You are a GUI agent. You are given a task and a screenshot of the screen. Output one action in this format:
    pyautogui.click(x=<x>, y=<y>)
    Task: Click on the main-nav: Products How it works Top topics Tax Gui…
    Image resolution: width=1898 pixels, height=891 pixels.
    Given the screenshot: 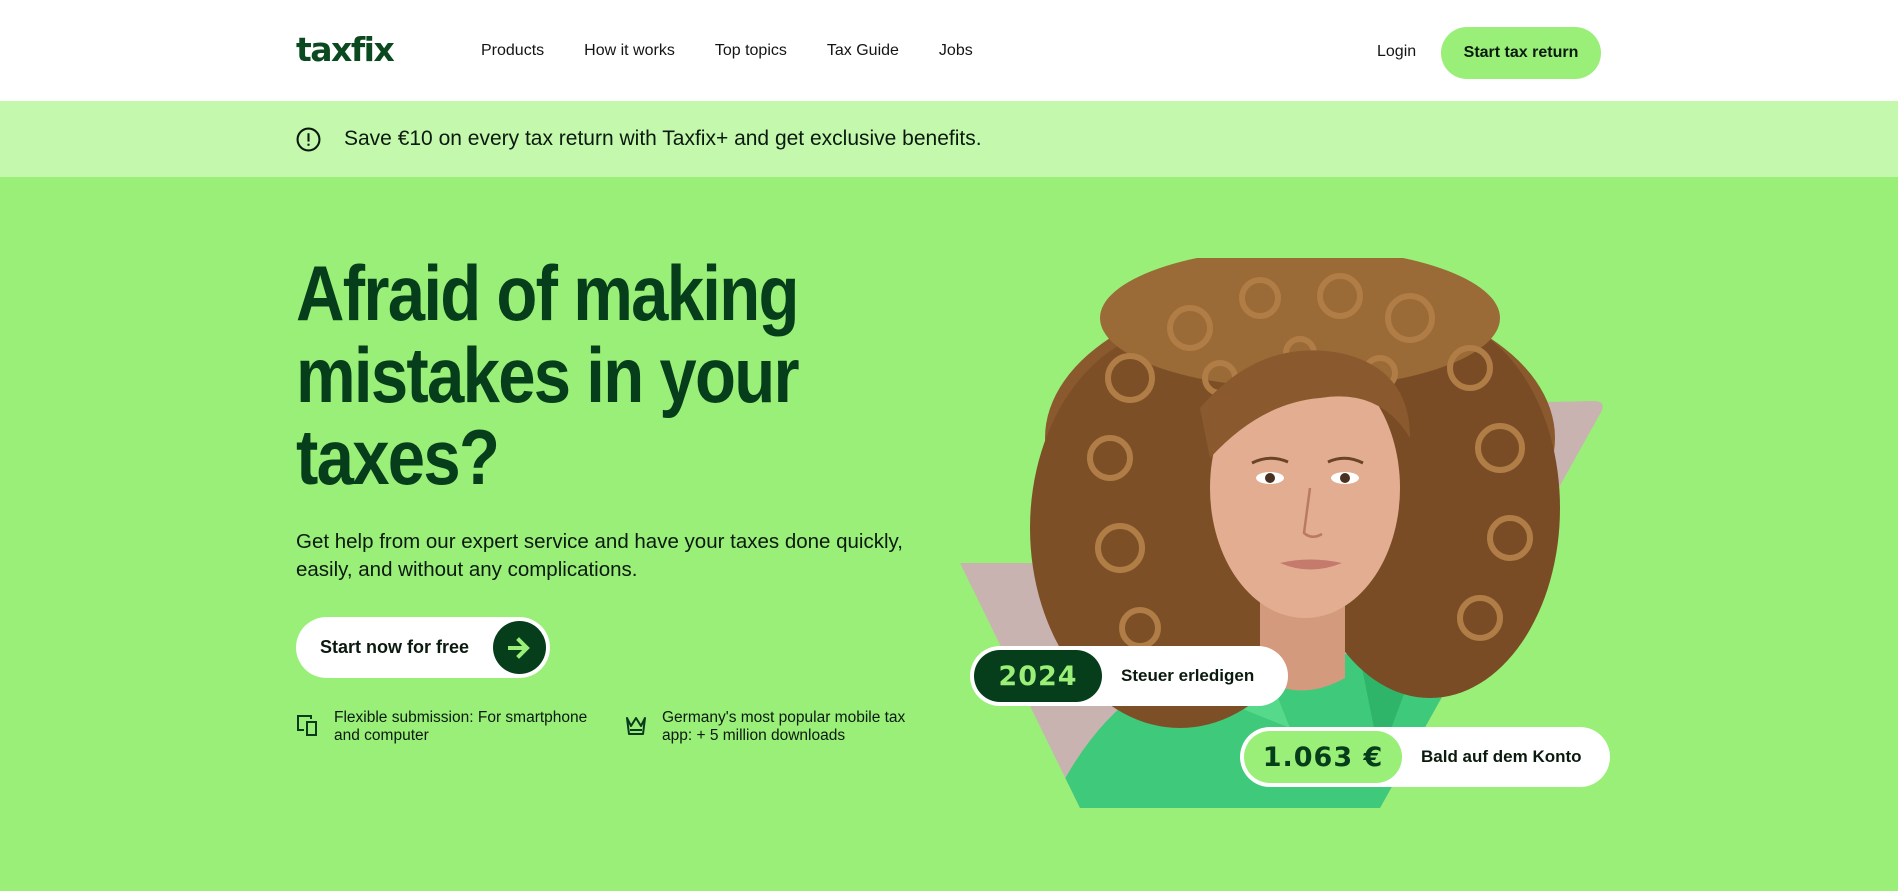 What is the action you would take?
    pyautogui.click(x=727, y=51)
    